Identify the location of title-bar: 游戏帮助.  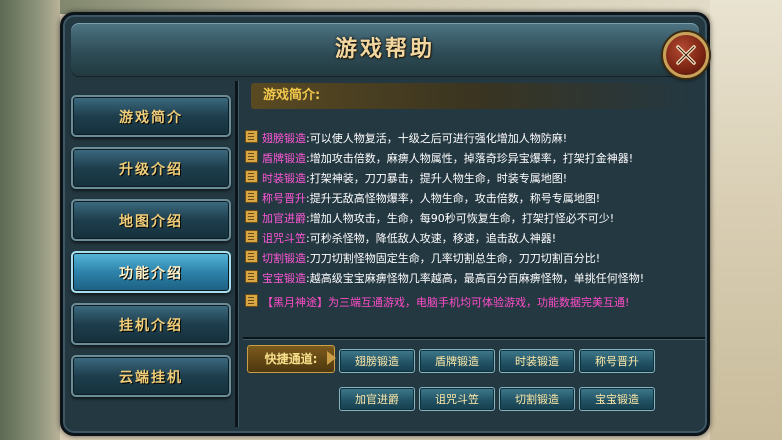
(385, 50).